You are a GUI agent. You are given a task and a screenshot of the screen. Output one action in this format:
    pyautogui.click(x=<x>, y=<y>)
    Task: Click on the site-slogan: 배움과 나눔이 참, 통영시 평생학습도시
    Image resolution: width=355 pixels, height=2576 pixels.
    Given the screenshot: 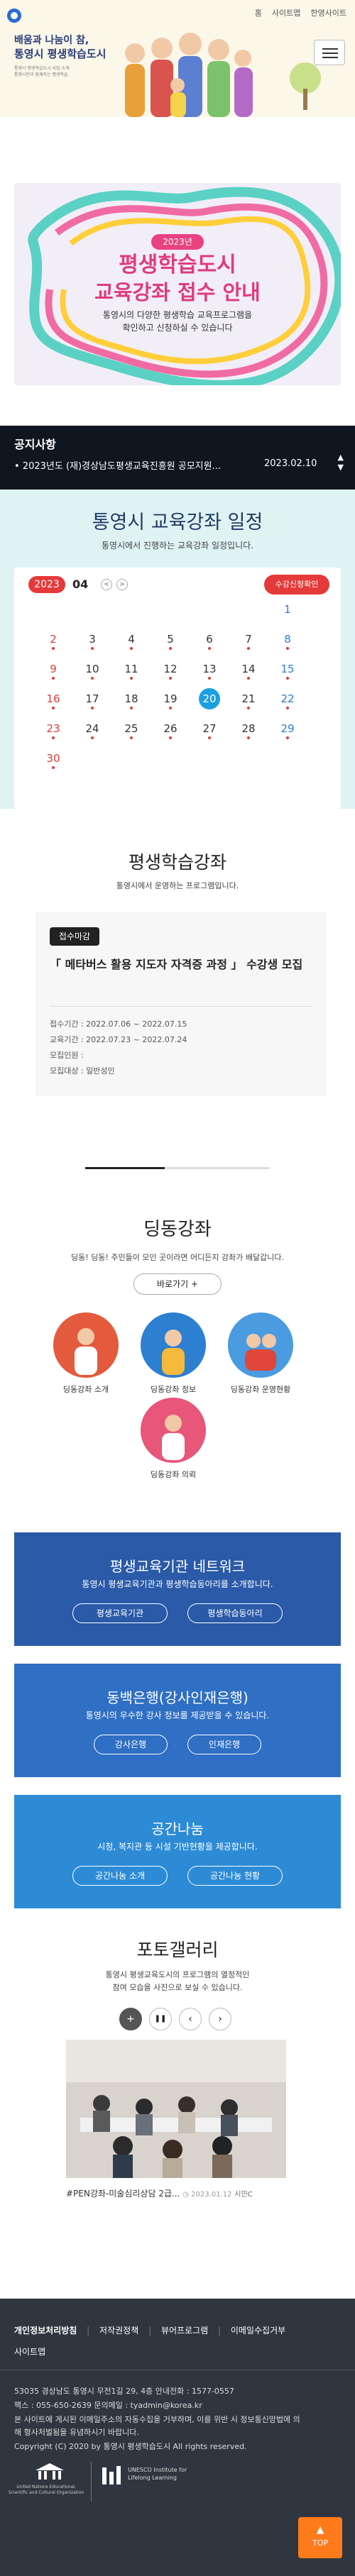 What is the action you would take?
    pyautogui.click(x=60, y=47)
    